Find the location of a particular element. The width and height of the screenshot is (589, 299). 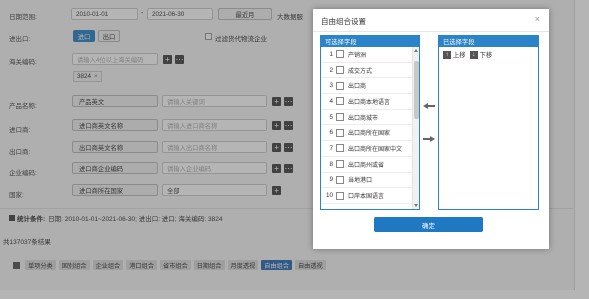

field-number: 1 is located at coordinates (331, 54).